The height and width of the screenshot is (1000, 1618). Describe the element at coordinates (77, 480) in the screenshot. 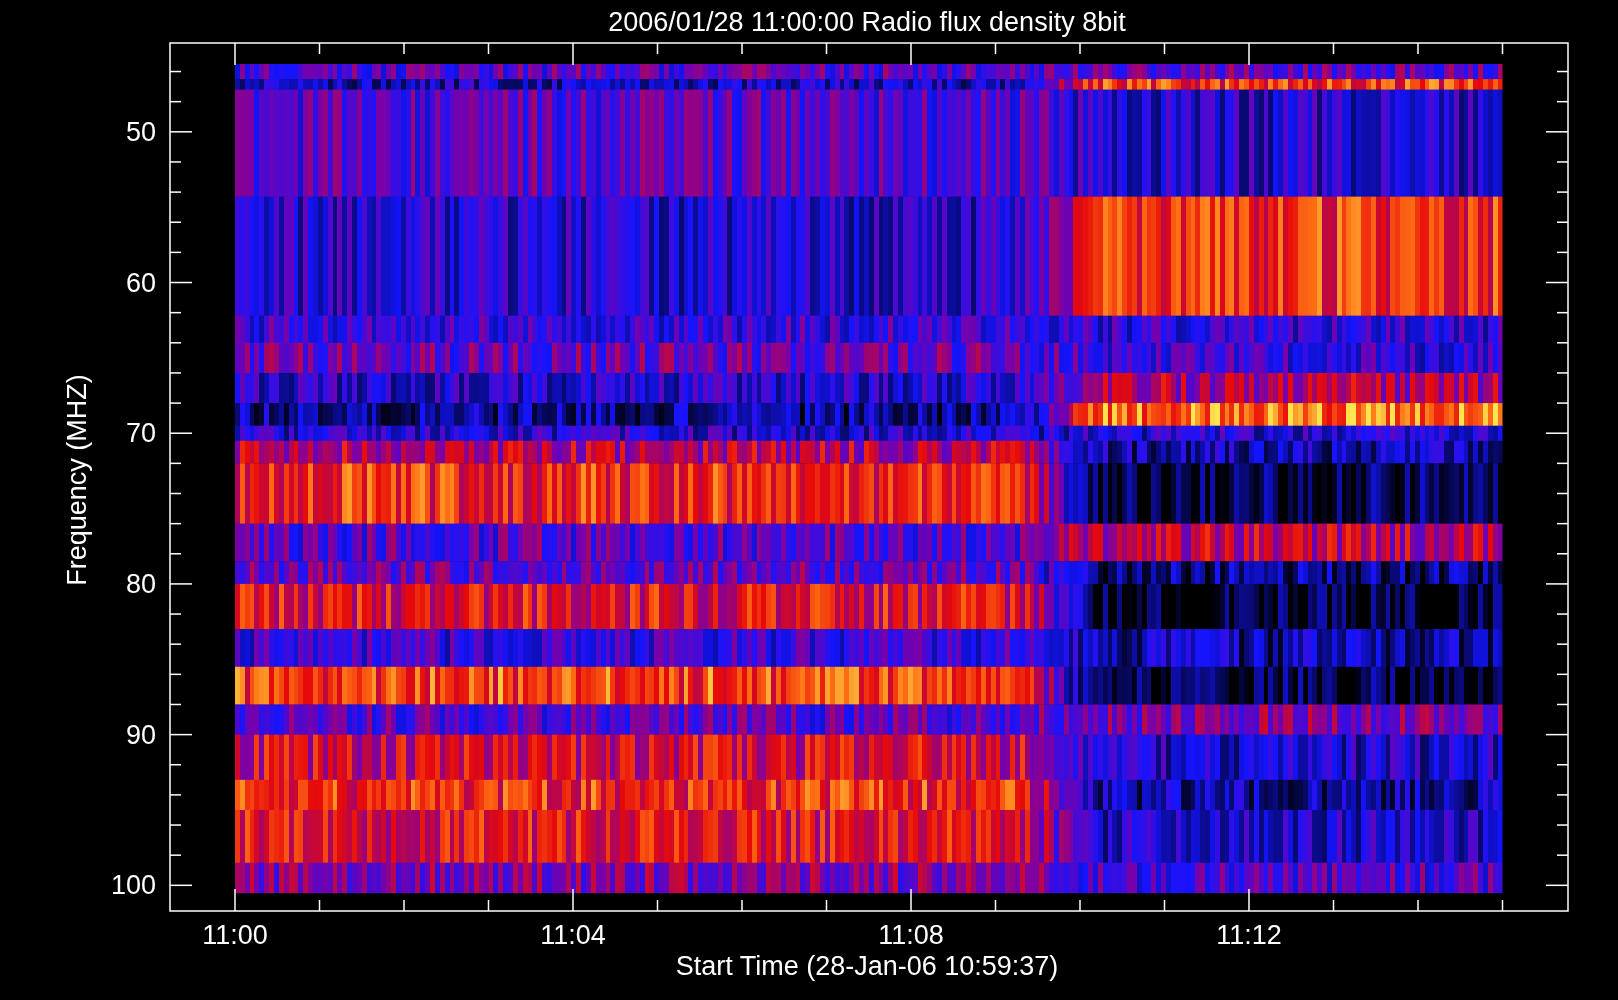

I see `axis-label: Frequency (MHZ)` at that location.